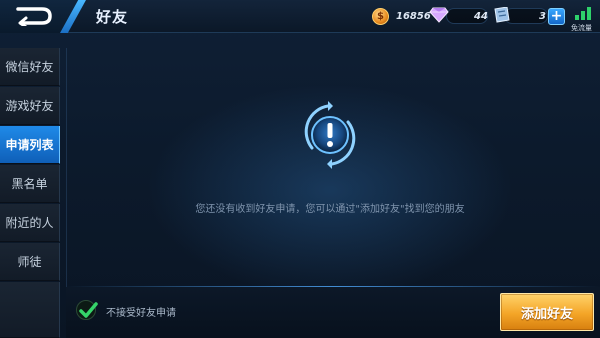  What do you see at coordinates (585, 13) in the screenshot?
I see `signal-icon` at bounding box center [585, 13].